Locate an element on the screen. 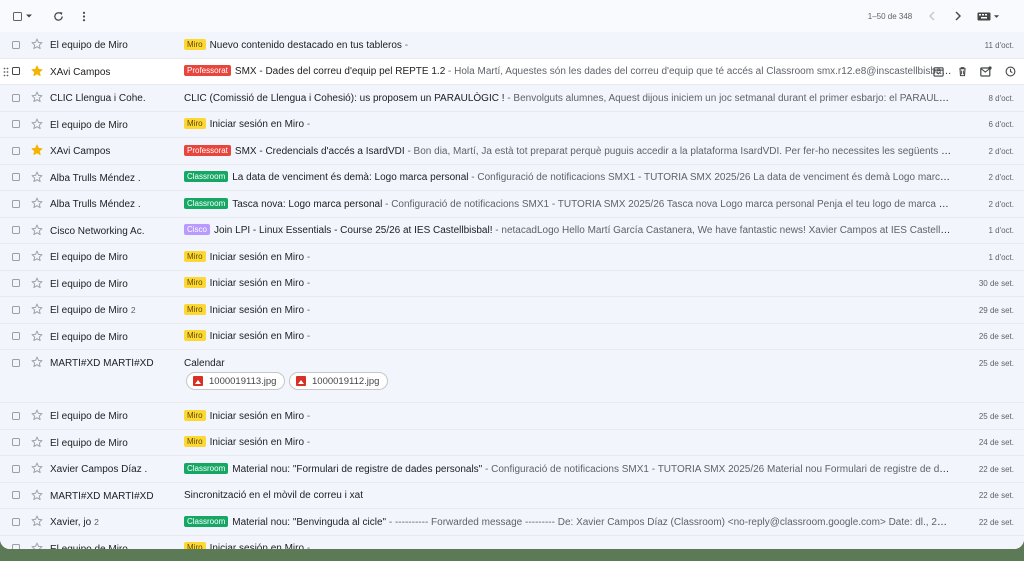 This screenshot has width=1024, height=561. archive-icon is located at coordinates (938, 72).